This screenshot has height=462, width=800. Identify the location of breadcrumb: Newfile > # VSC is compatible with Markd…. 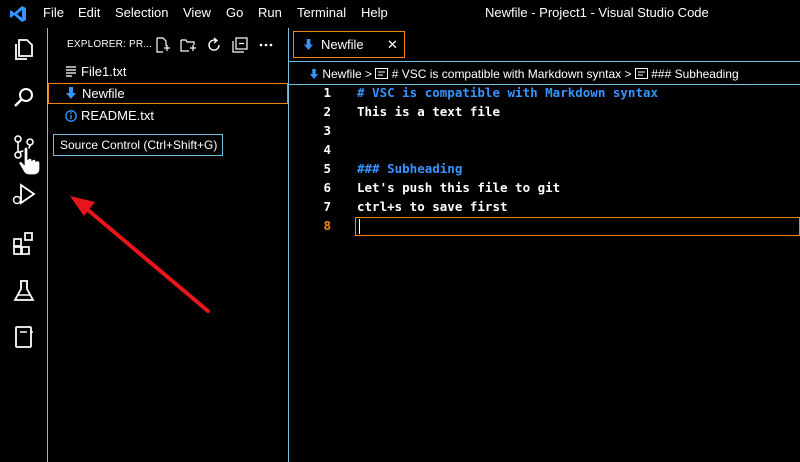
(524, 74).